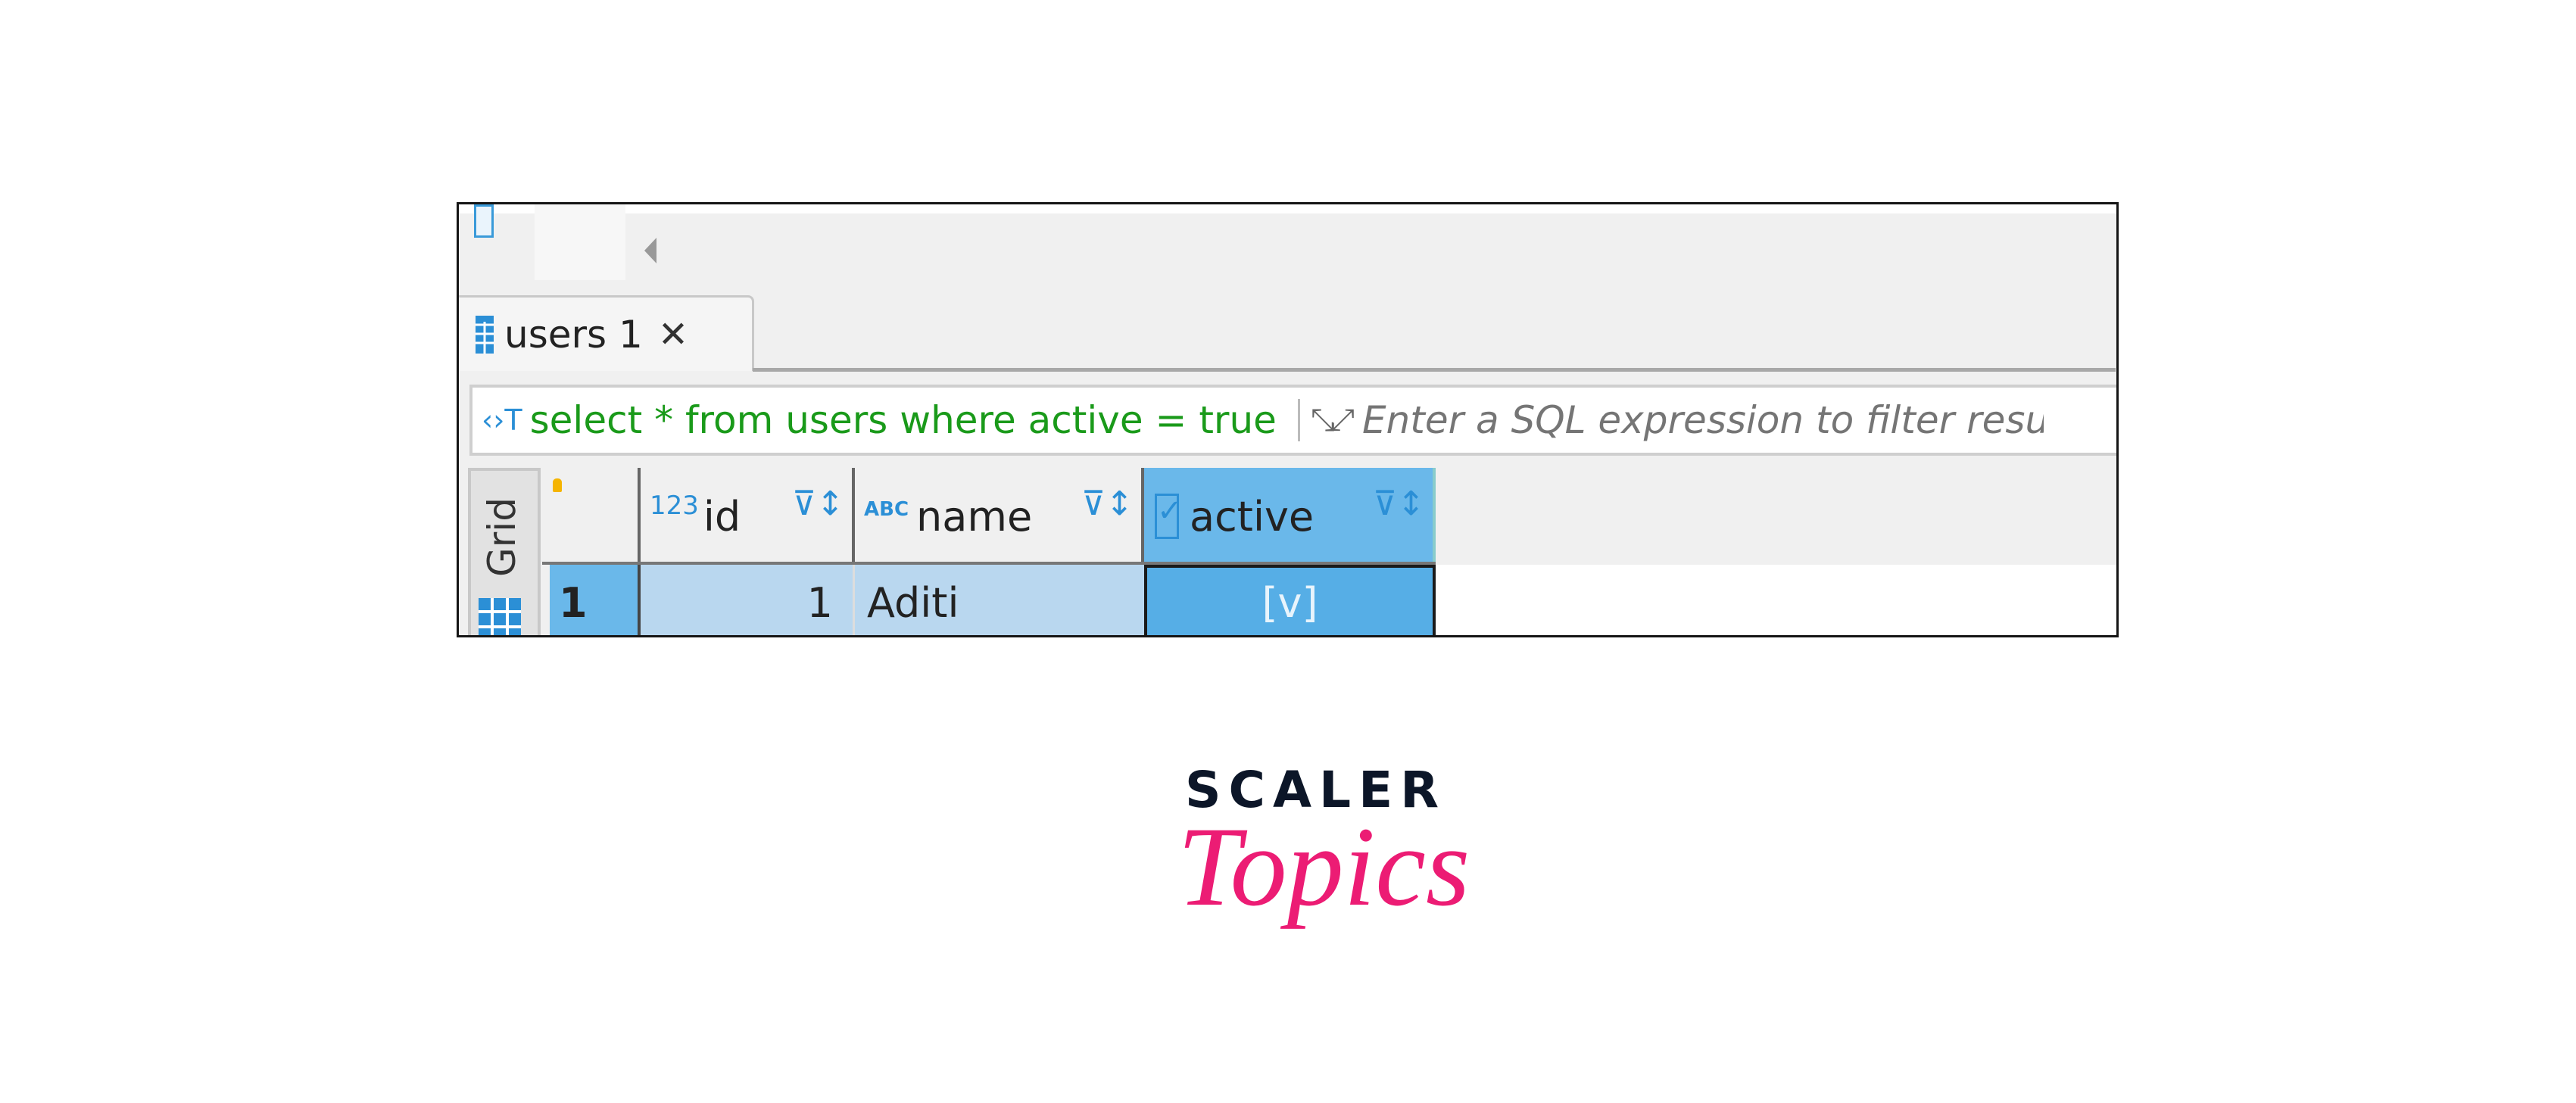 This screenshot has height=1103, width=2576. I want to click on cell-id: 1, so click(748, 600).